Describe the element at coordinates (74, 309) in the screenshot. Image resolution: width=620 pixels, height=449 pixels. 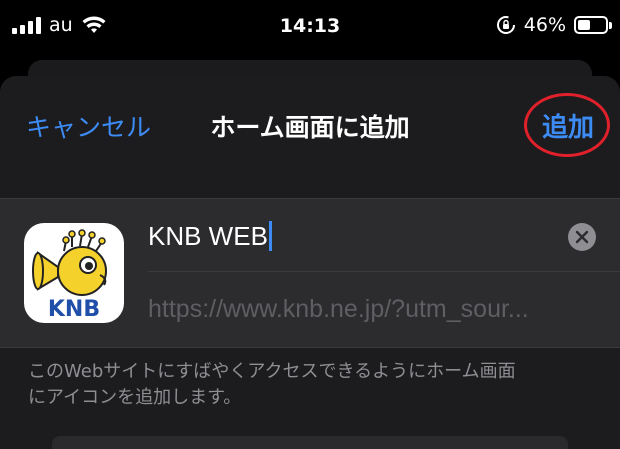
I see `knb-logo-text: KNB` at that location.